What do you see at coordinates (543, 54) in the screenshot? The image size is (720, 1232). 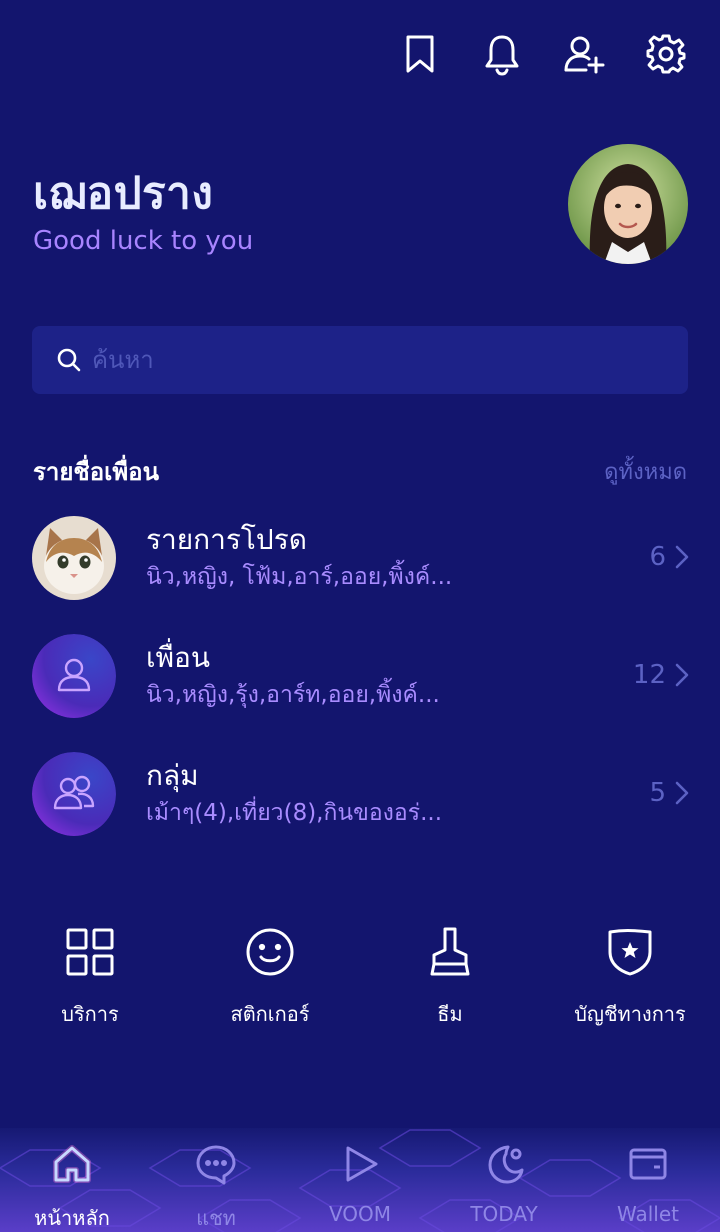 I see `top-toolbar` at bounding box center [543, 54].